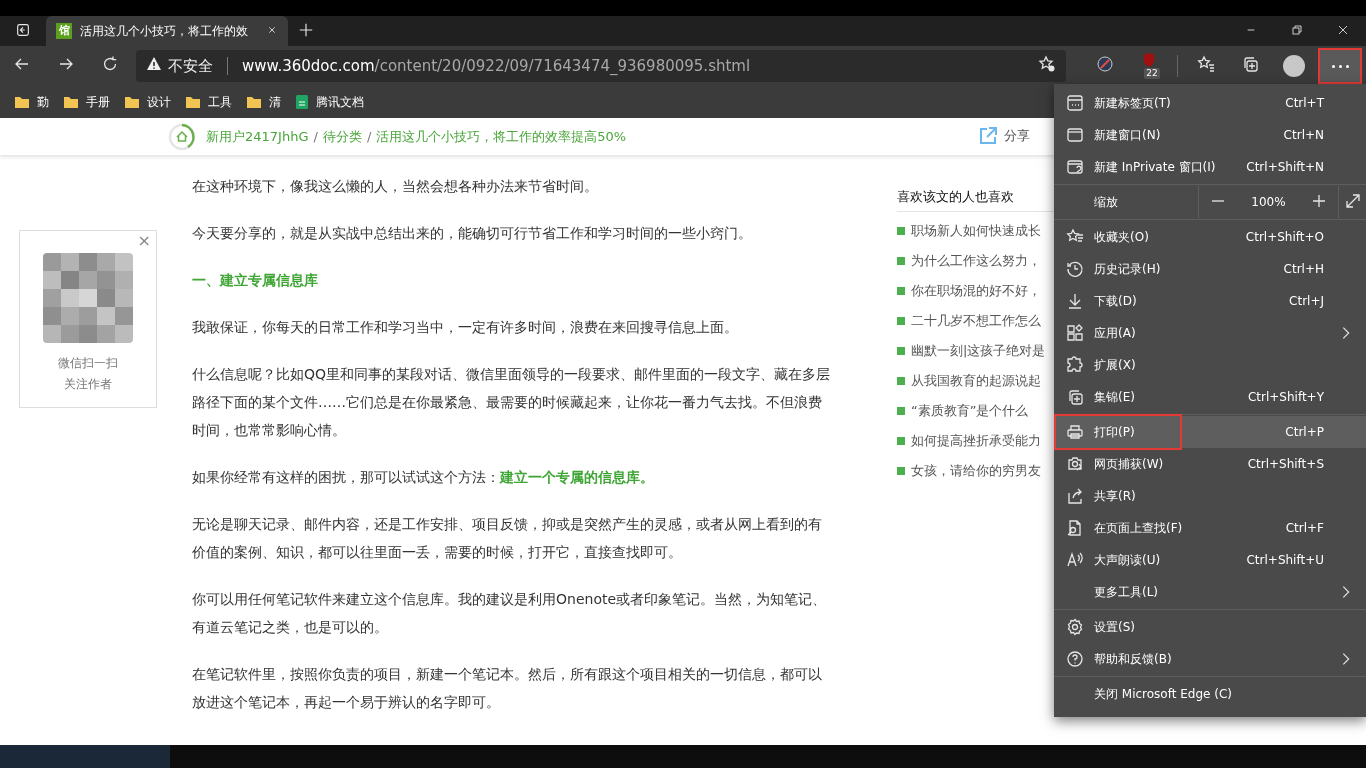 This screenshot has height=768, width=1366. Describe the element at coordinates (1075, 659) in the screenshot. I see `help-icon` at that location.